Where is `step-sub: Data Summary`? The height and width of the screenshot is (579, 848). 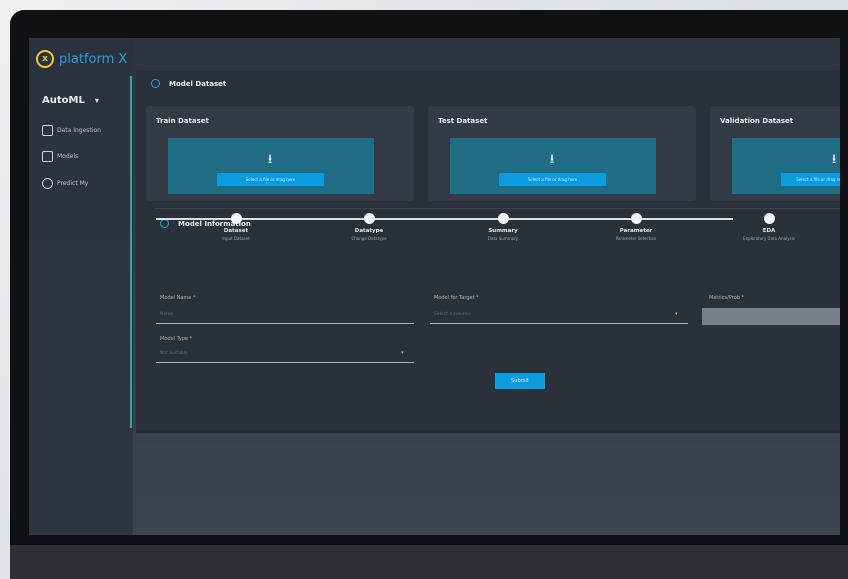
step-sub: Data Summary is located at coordinates (503, 238).